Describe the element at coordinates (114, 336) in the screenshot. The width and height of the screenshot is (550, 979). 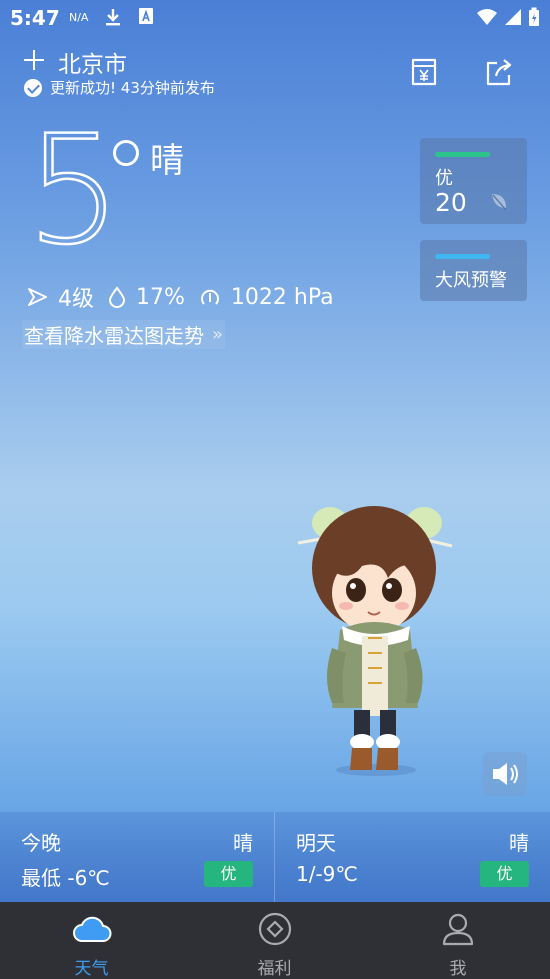
I see `radar-link-text: 查看降水雷达图走势` at that location.